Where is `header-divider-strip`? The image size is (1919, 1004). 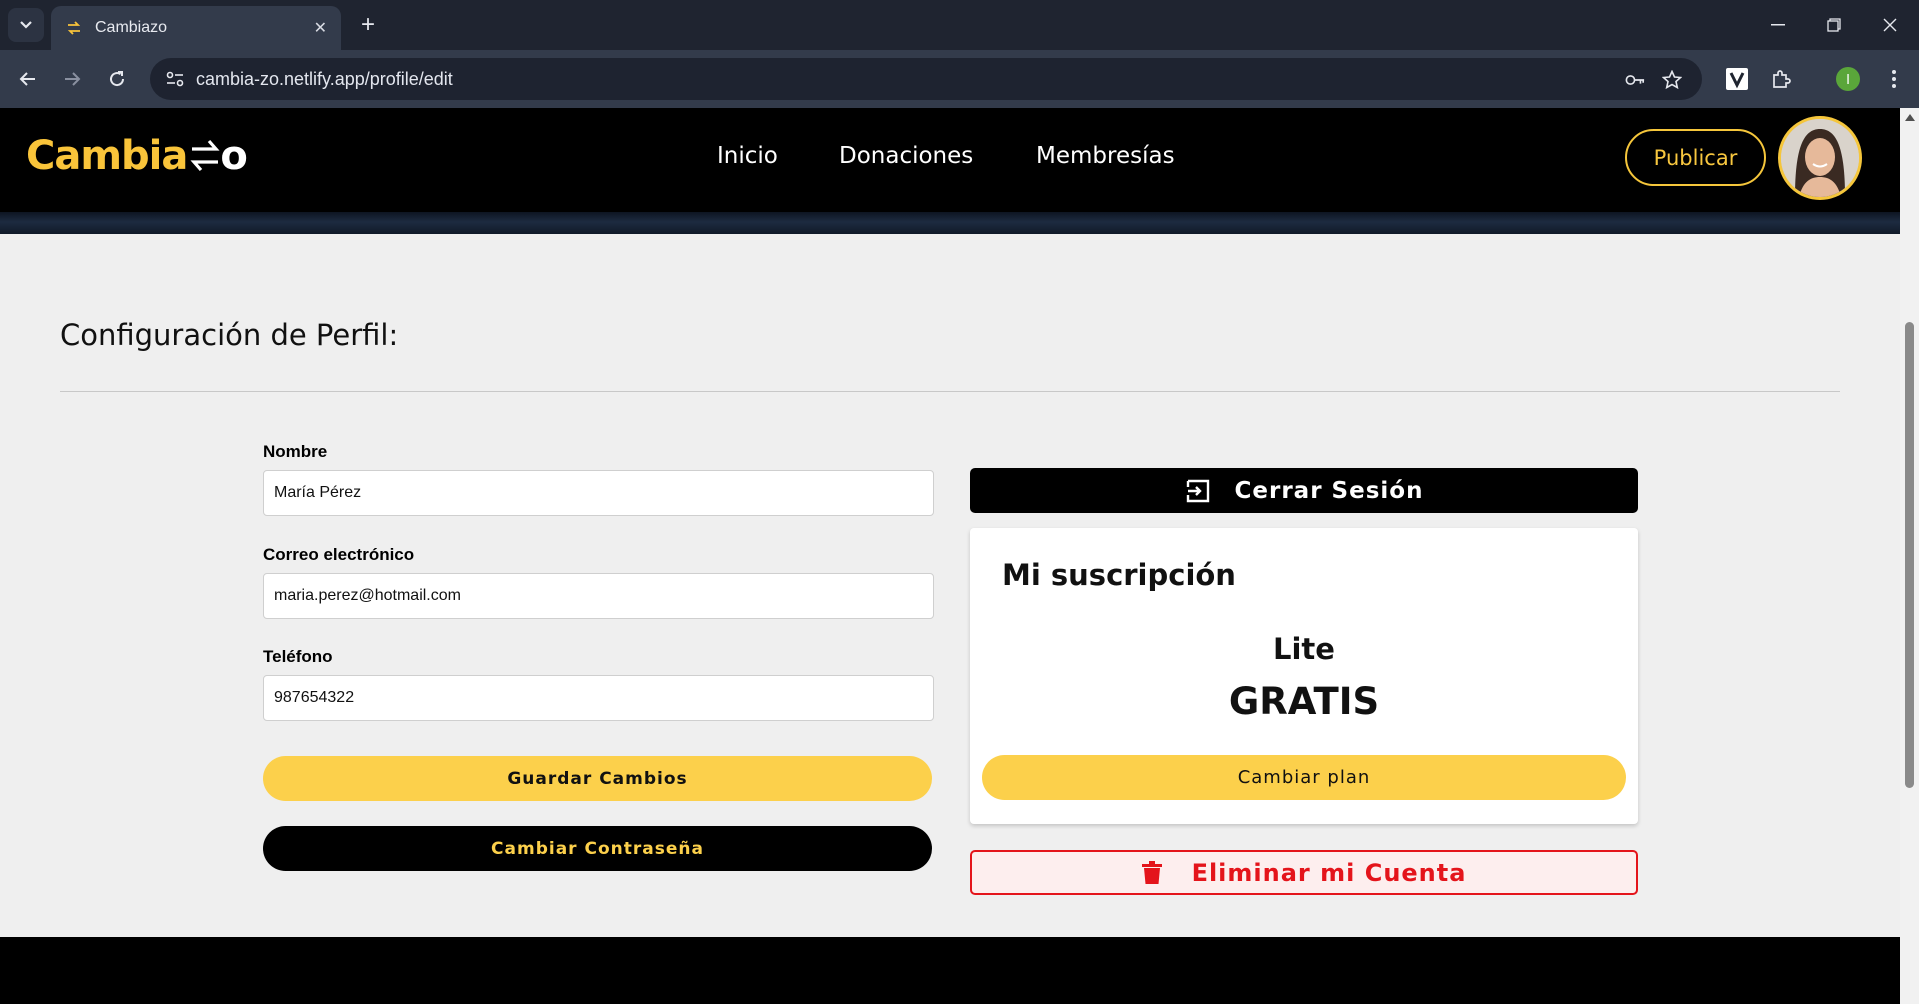
header-divider-strip is located at coordinates (950, 223).